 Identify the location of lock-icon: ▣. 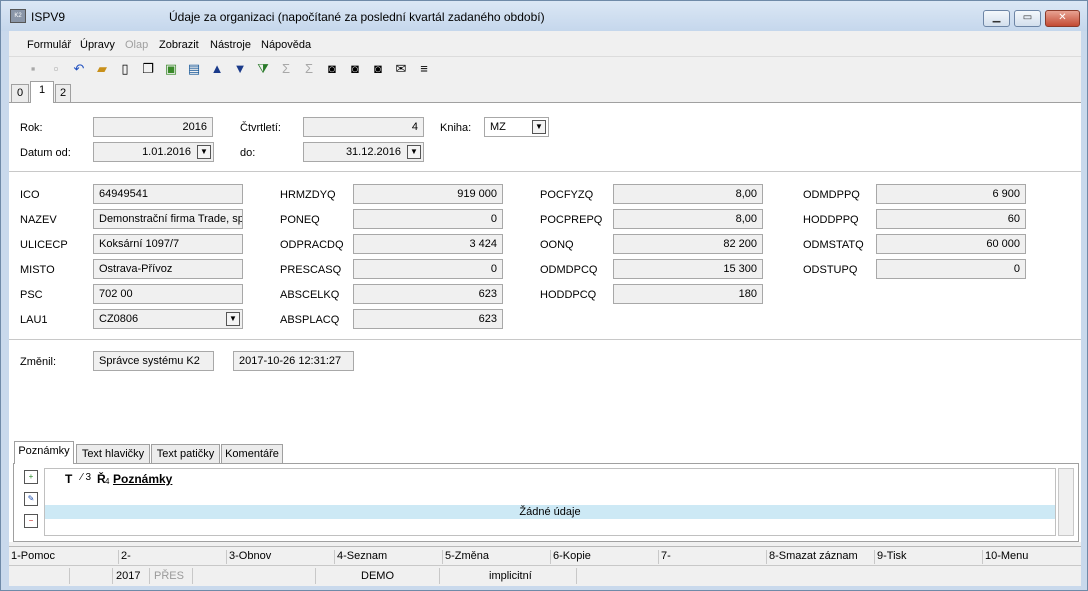
(171, 69).